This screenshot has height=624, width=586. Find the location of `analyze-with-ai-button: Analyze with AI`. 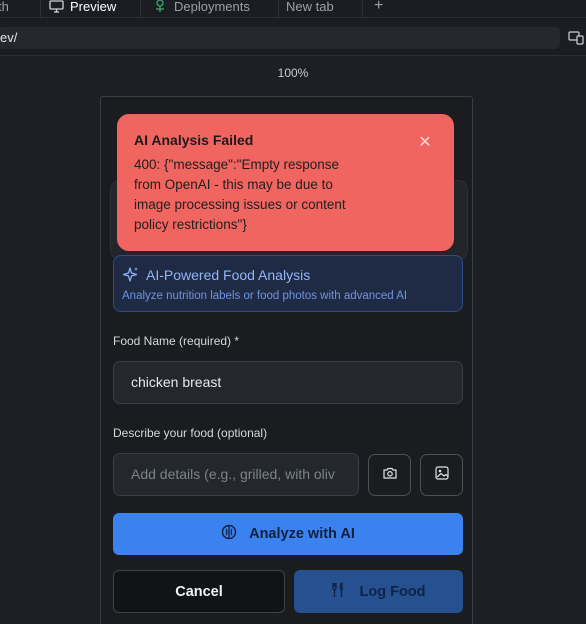

analyze-with-ai-button: Analyze with AI is located at coordinates (288, 534).